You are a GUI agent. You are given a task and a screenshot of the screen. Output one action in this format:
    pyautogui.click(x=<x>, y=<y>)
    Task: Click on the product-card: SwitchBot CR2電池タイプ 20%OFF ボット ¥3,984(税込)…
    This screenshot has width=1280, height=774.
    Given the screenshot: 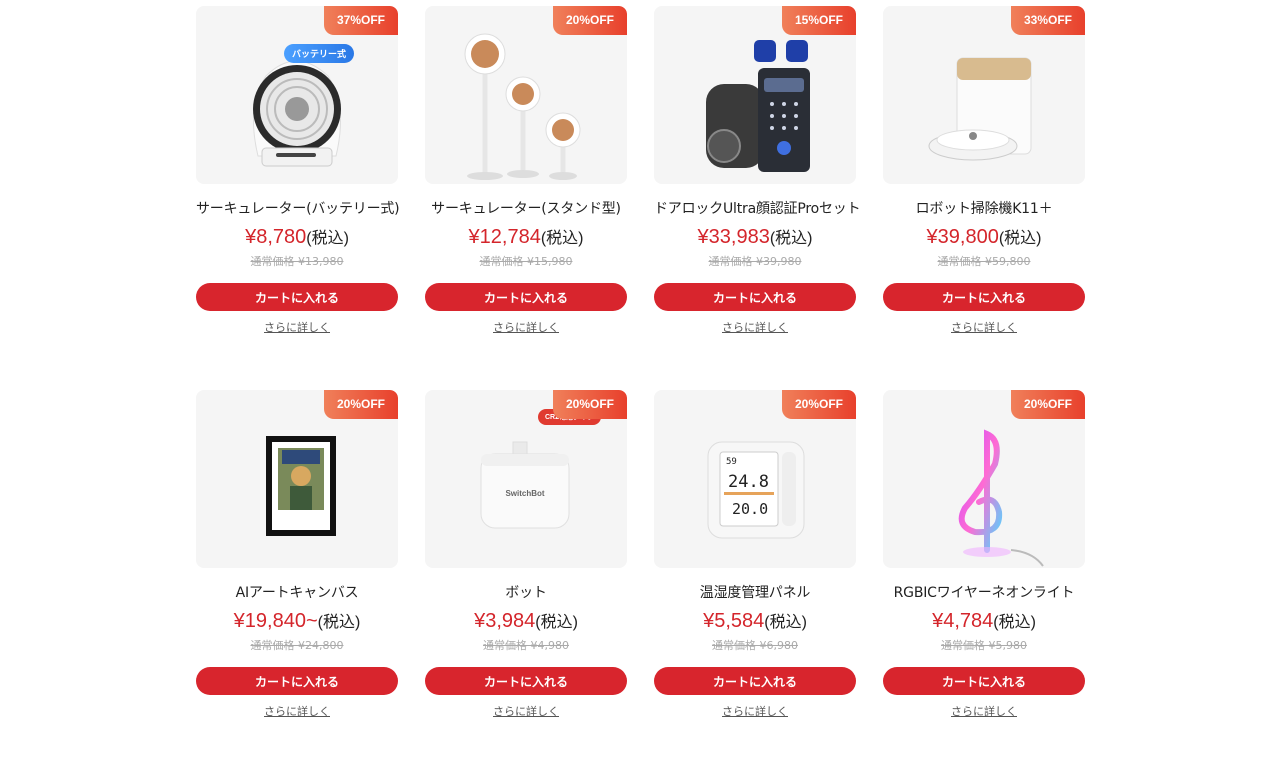 What is the action you would take?
    pyautogui.click(x=526, y=582)
    